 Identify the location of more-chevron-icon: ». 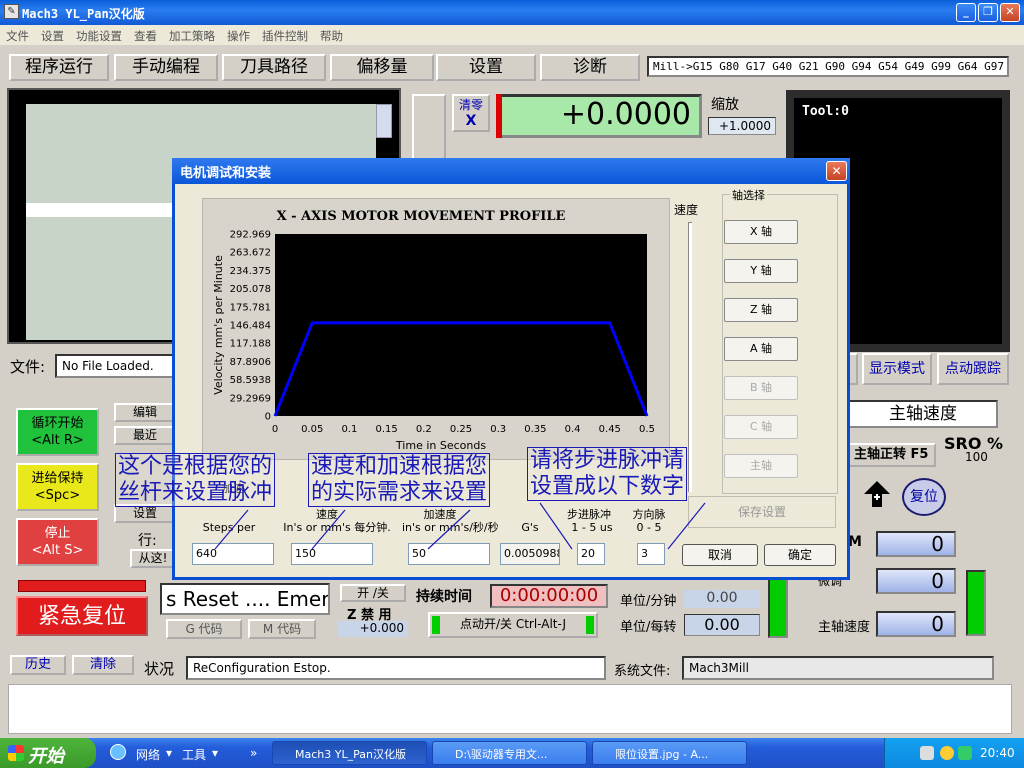
(253, 753).